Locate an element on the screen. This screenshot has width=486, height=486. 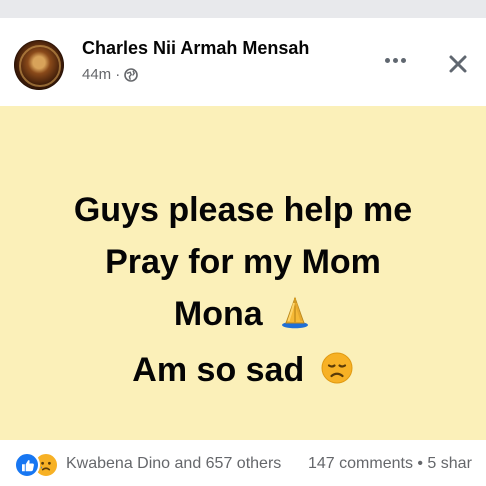
post-line-2: Pray for my Mom is located at coordinates (243, 262).